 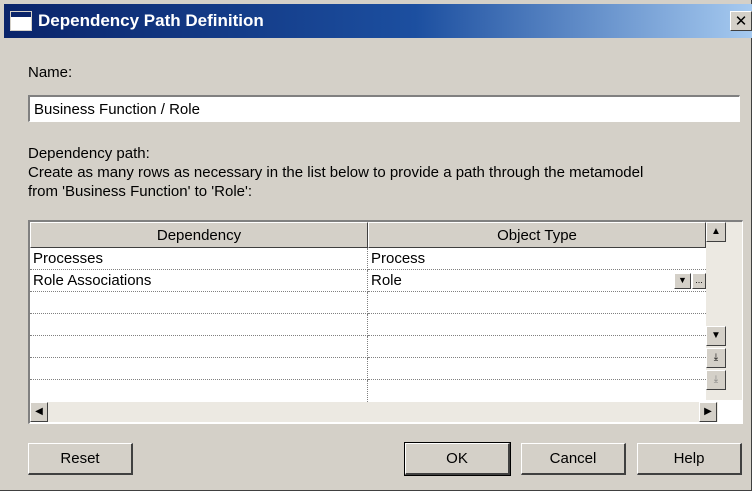 What do you see at coordinates (39, 412) in the screenshot?
I see `scroll-left-icon: ◀` at bounding box center [39, 412].